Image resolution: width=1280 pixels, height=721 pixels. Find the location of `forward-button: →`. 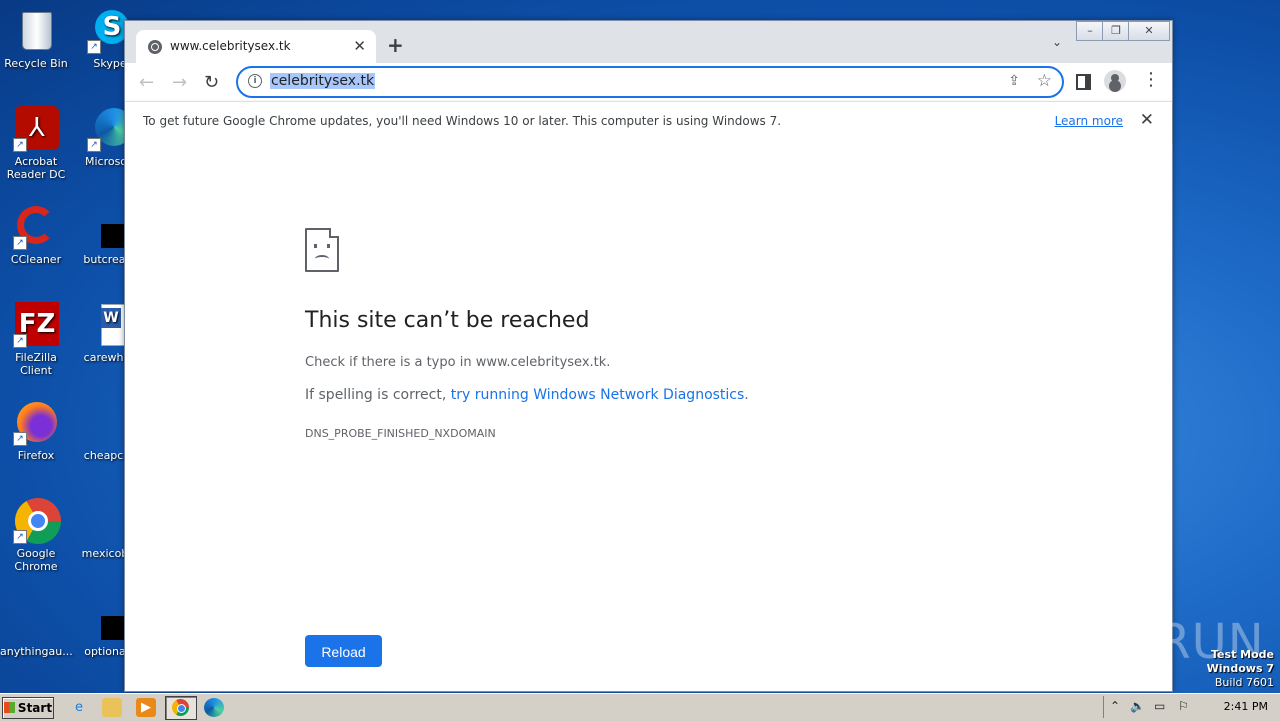

forward-button: → is located at coordinates (179, 82).